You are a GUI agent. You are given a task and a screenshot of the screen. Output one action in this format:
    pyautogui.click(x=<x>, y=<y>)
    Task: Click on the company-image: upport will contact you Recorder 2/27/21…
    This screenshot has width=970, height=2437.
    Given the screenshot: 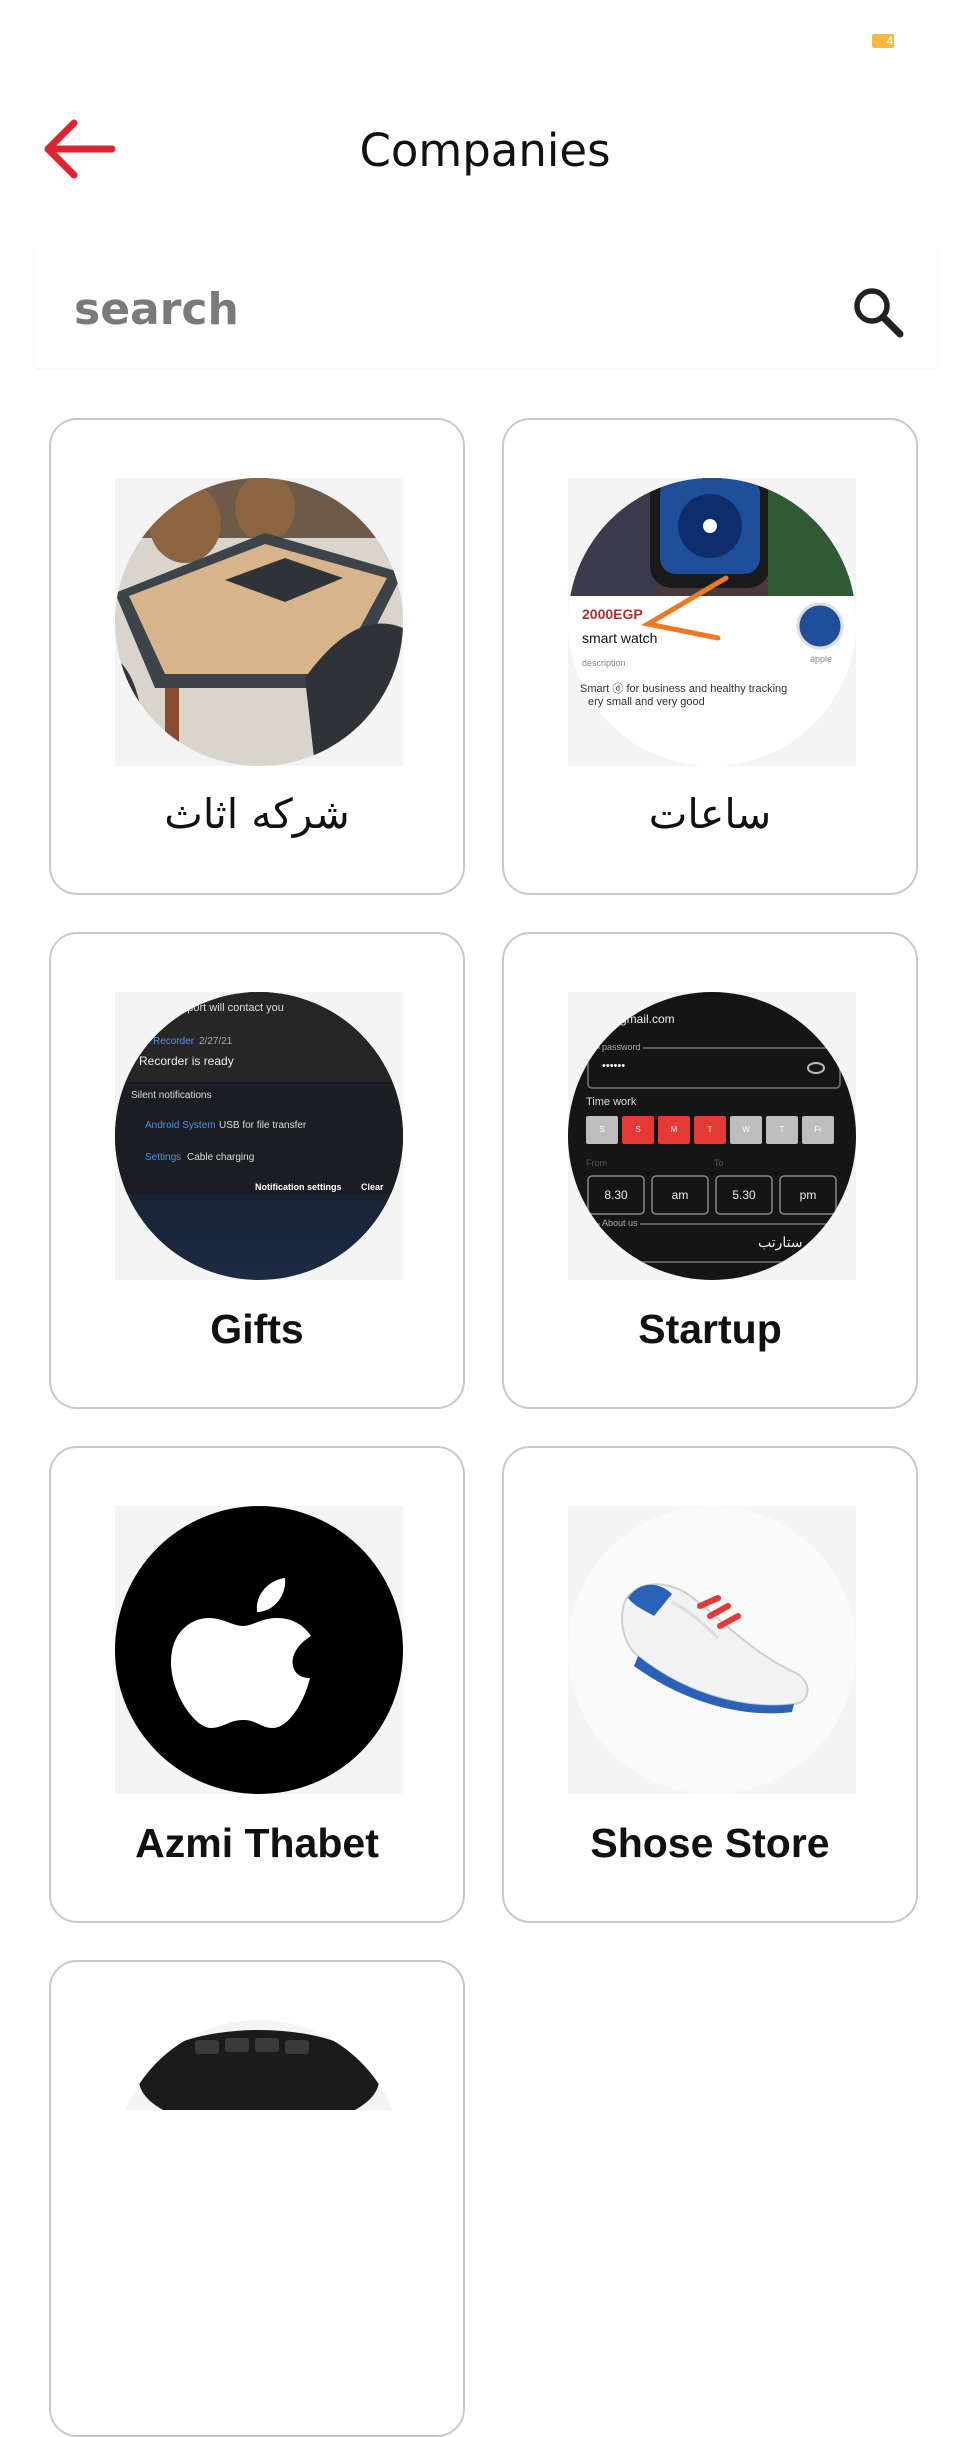 What is the action you would take?
    pyautogui.click(x=259, y=1136)
    